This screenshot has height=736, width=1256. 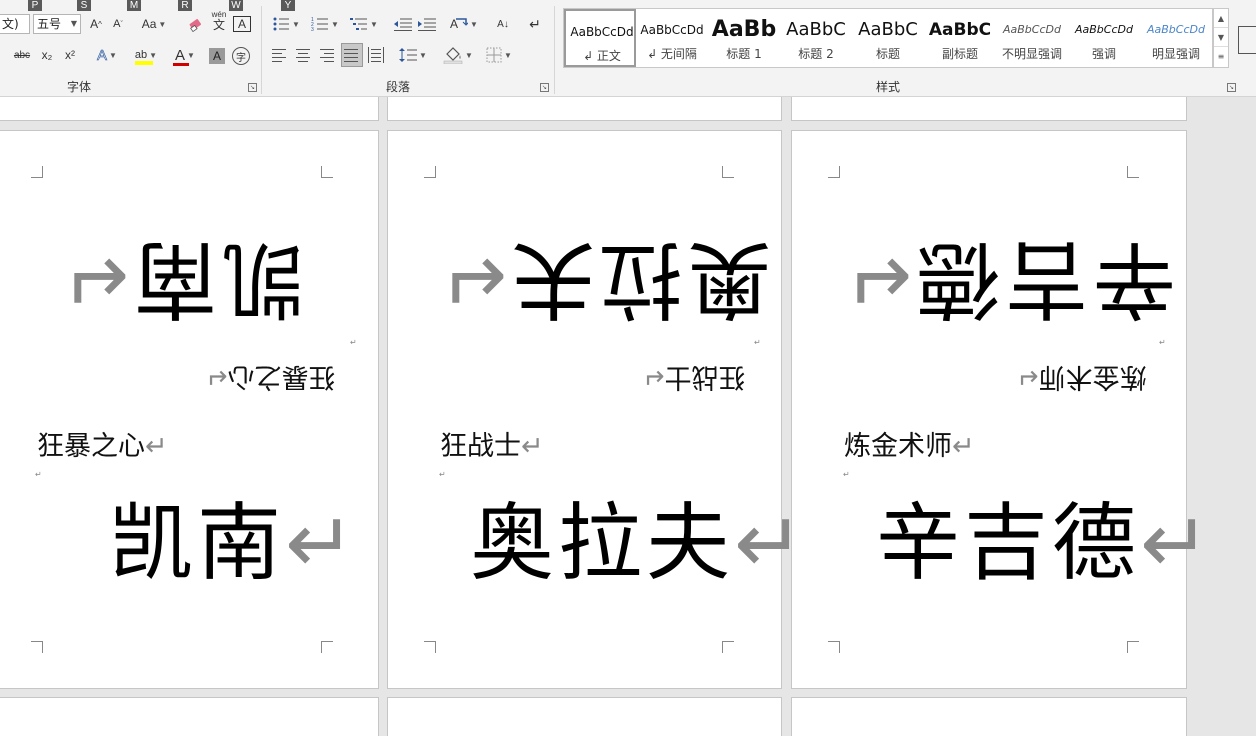 I want to click on card-name-flipped: 辛吉德↵, so click(x=1007, y=279).